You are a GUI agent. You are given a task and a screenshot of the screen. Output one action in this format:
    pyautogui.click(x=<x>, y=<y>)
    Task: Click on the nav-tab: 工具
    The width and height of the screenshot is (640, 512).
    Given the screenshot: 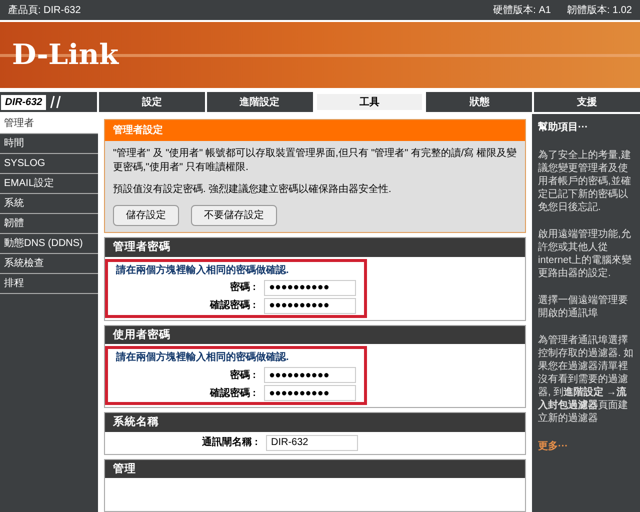 What is the action you would take?
    pyautogui.click(x=369, y=102)
    